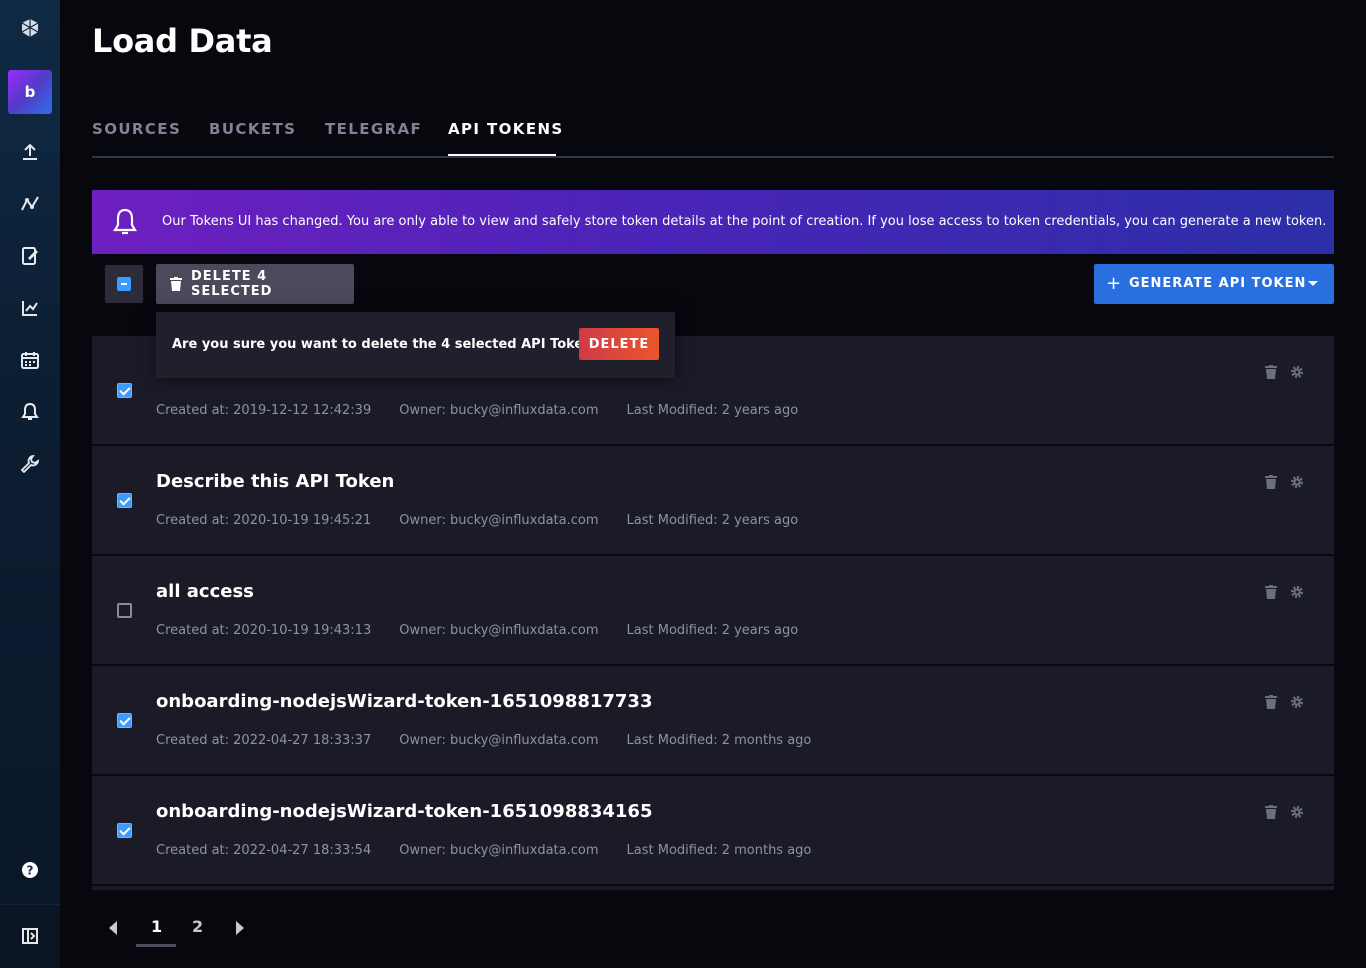  I want to click on chart-icon, so click(30, 308).